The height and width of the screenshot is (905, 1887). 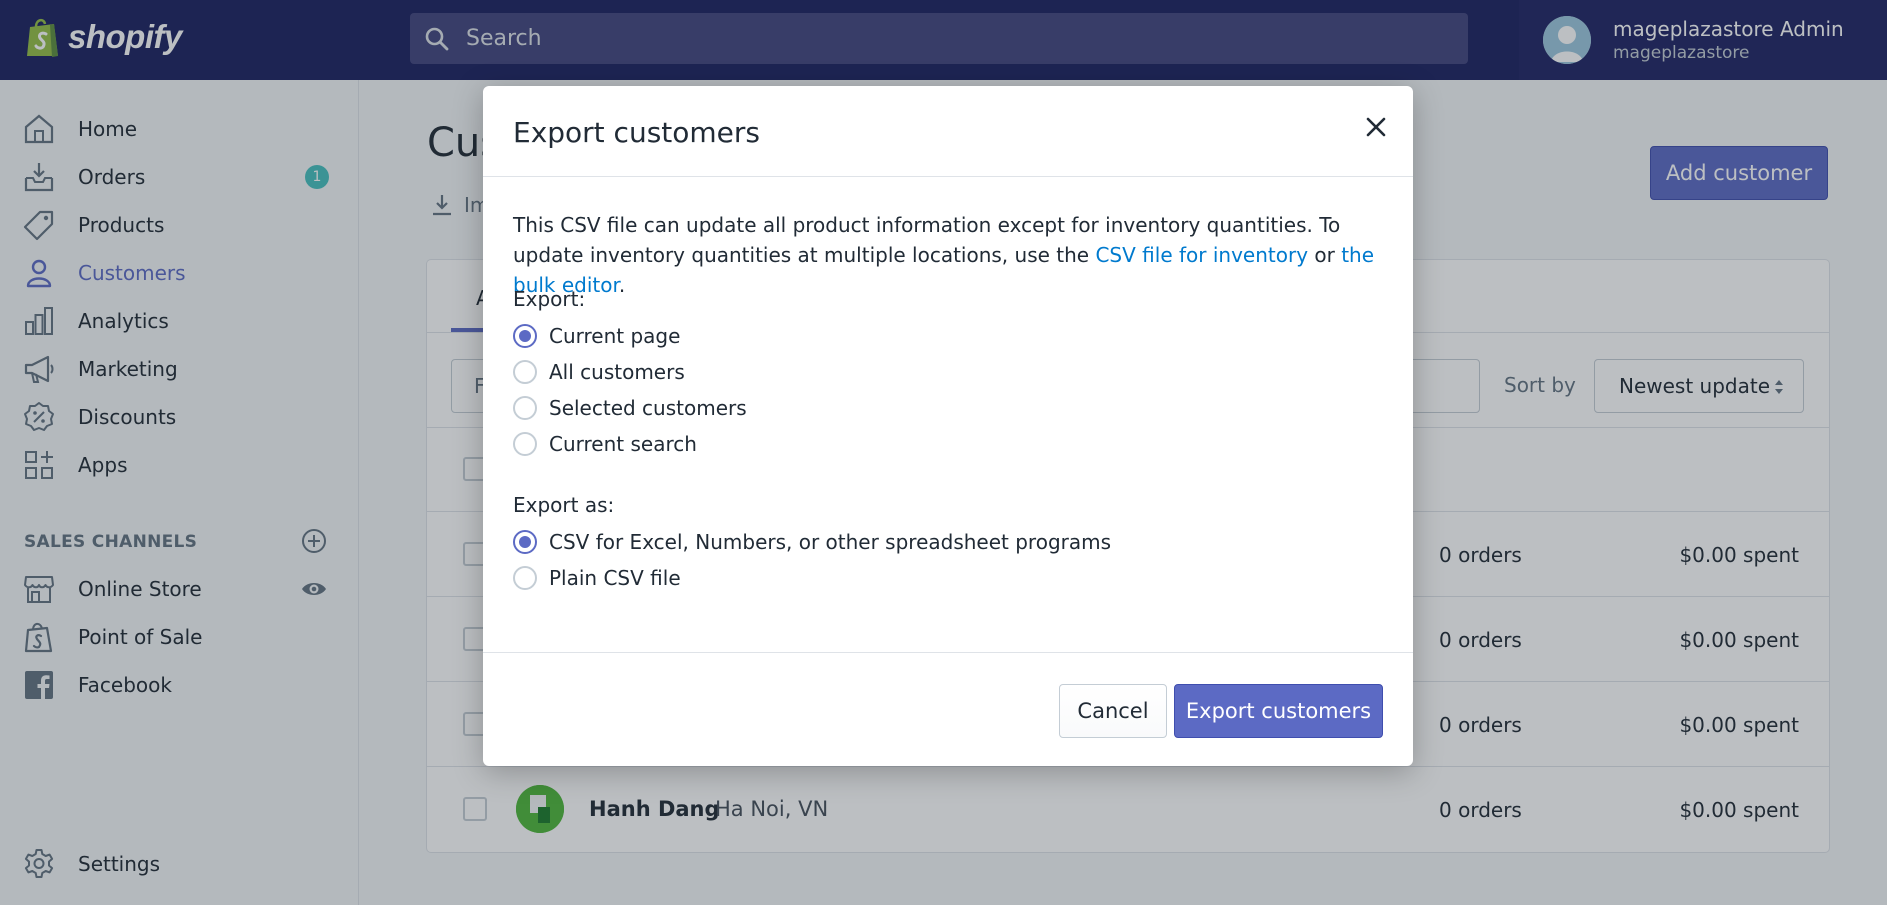 I want to click on export-as-label: Export as:, so click(x=564, y=505).